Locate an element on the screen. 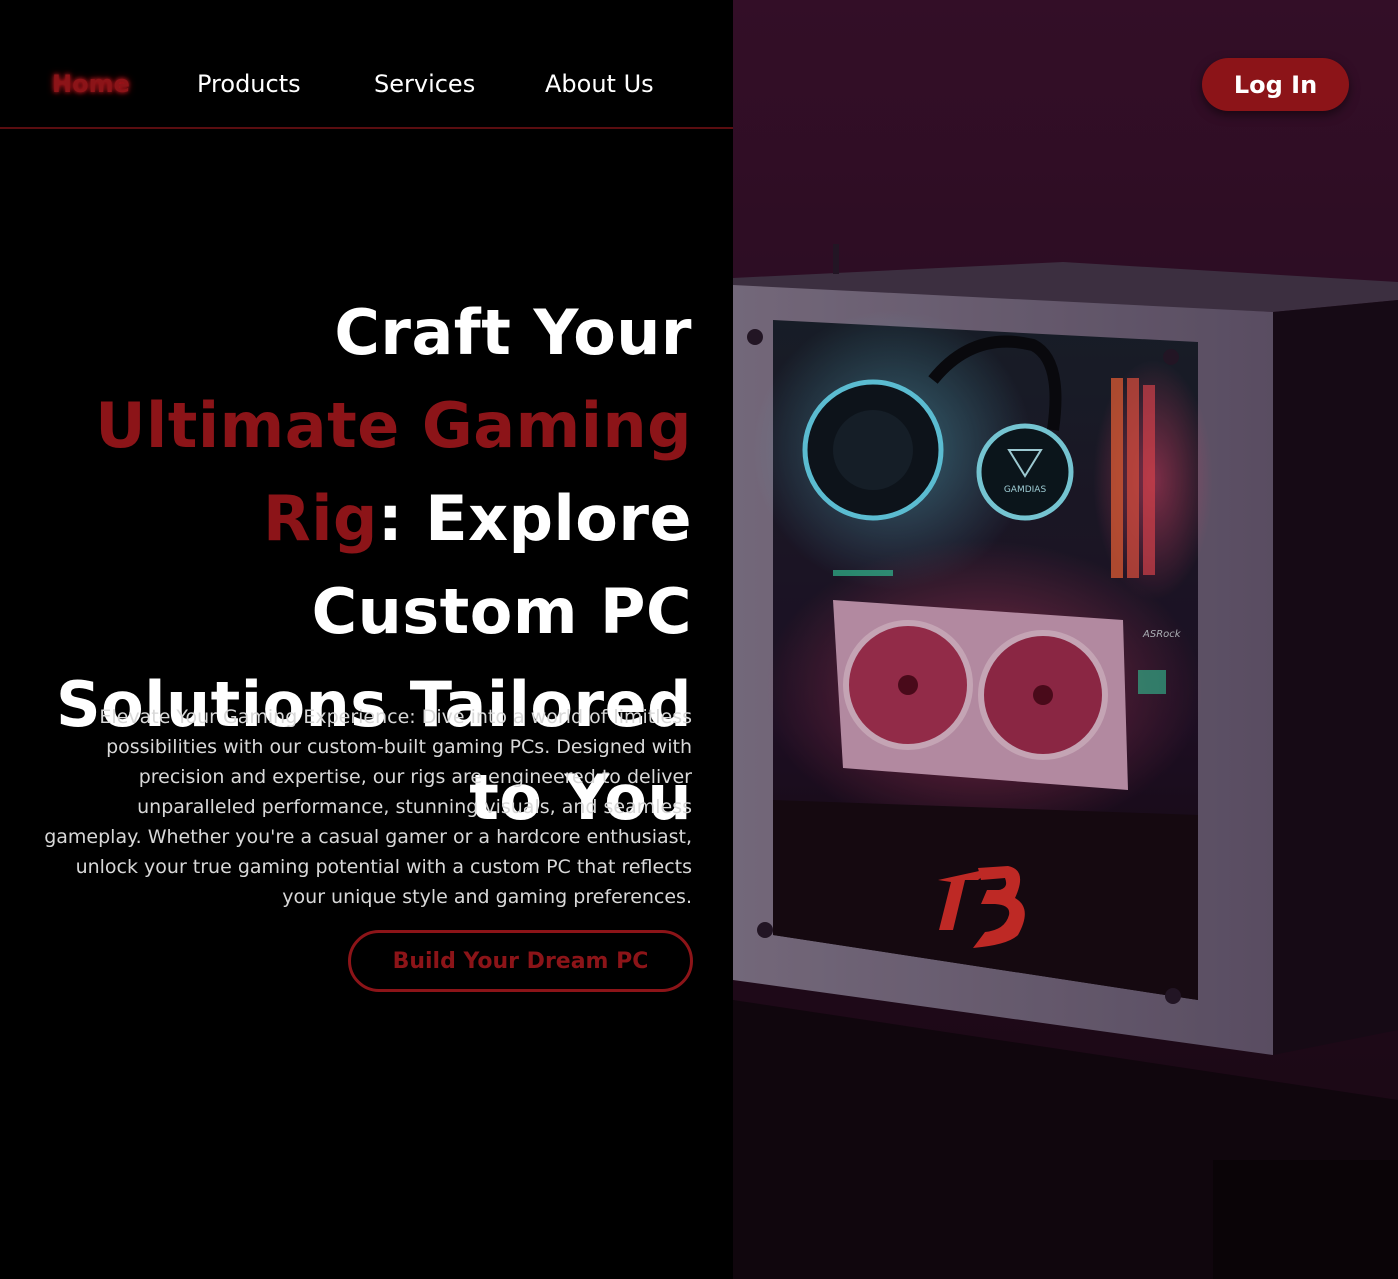 Image resolution: width=1398 pixels, height=1279 pixels. nav-home-link: Home is located at coordinates (91, 84).